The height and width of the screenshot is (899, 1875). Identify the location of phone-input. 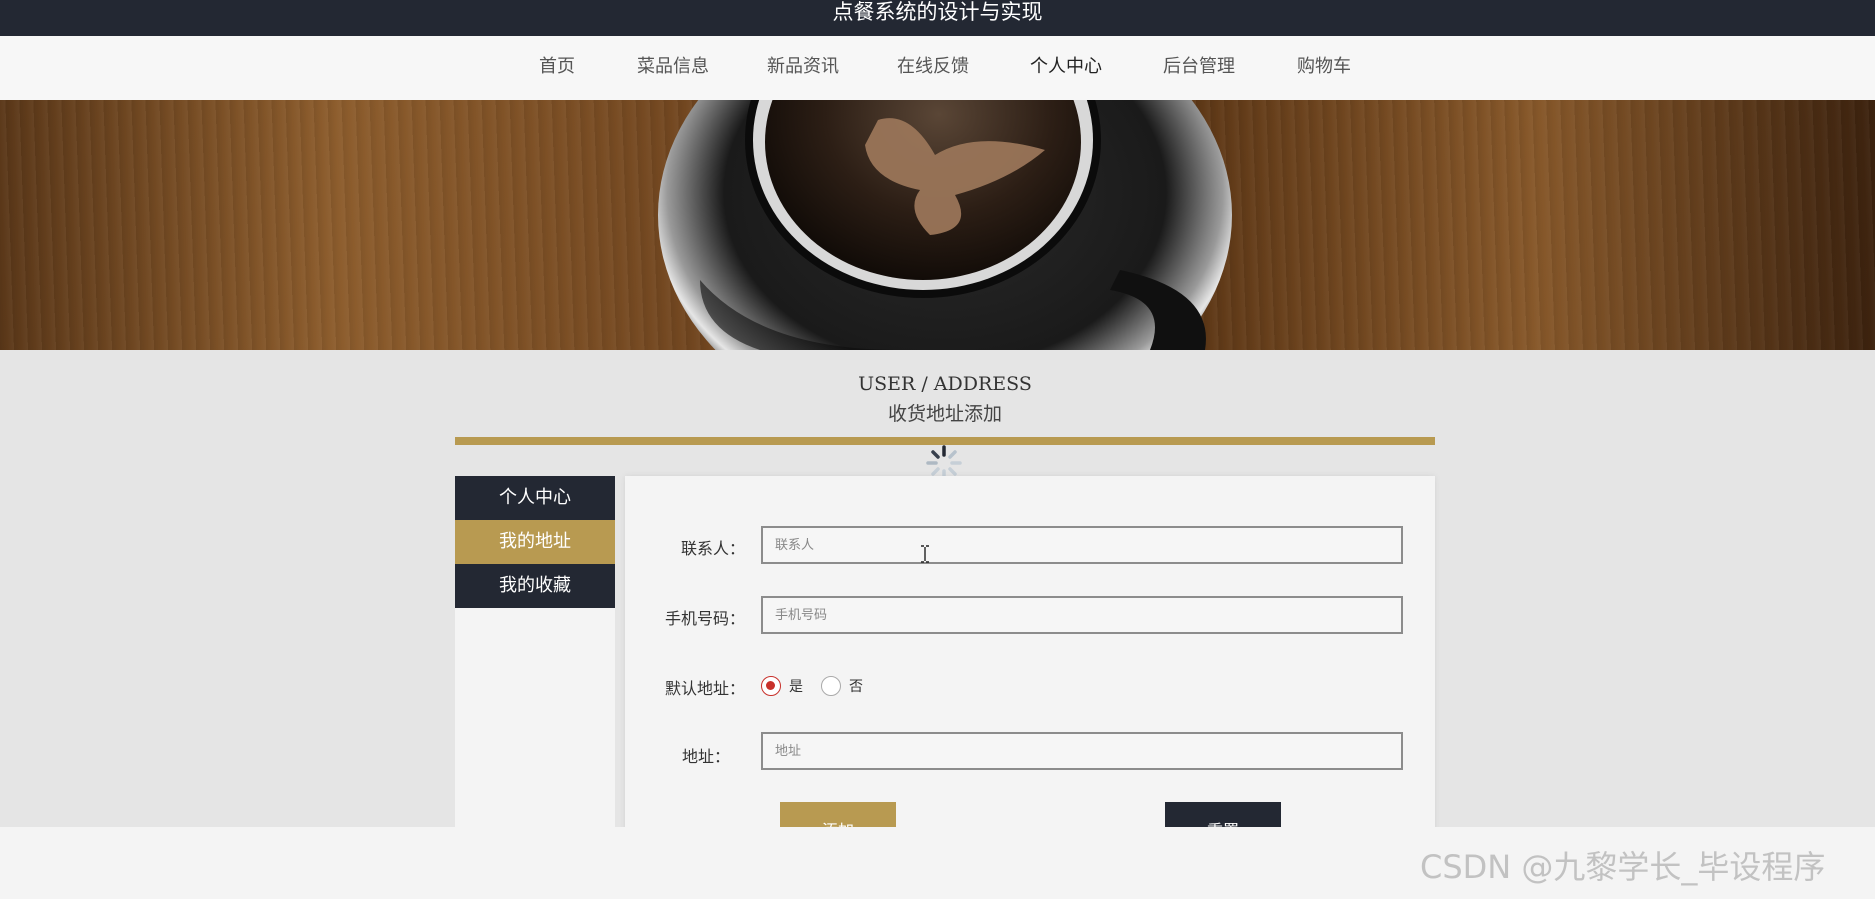
(1082, 615).